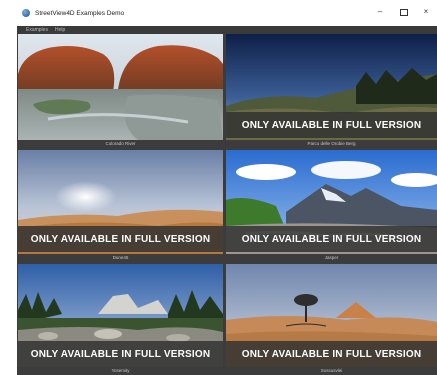  What do you see at coordinates (331, 258) in the screenshot?
I see `tile-label: Jasper` at bounding box center [331, 258].